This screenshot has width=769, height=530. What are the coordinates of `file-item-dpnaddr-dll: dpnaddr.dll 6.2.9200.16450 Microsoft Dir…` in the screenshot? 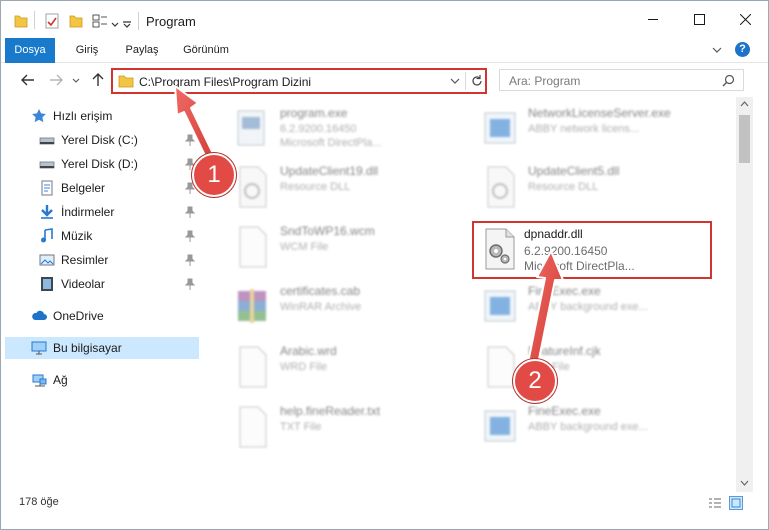 It's located at (592, 250).